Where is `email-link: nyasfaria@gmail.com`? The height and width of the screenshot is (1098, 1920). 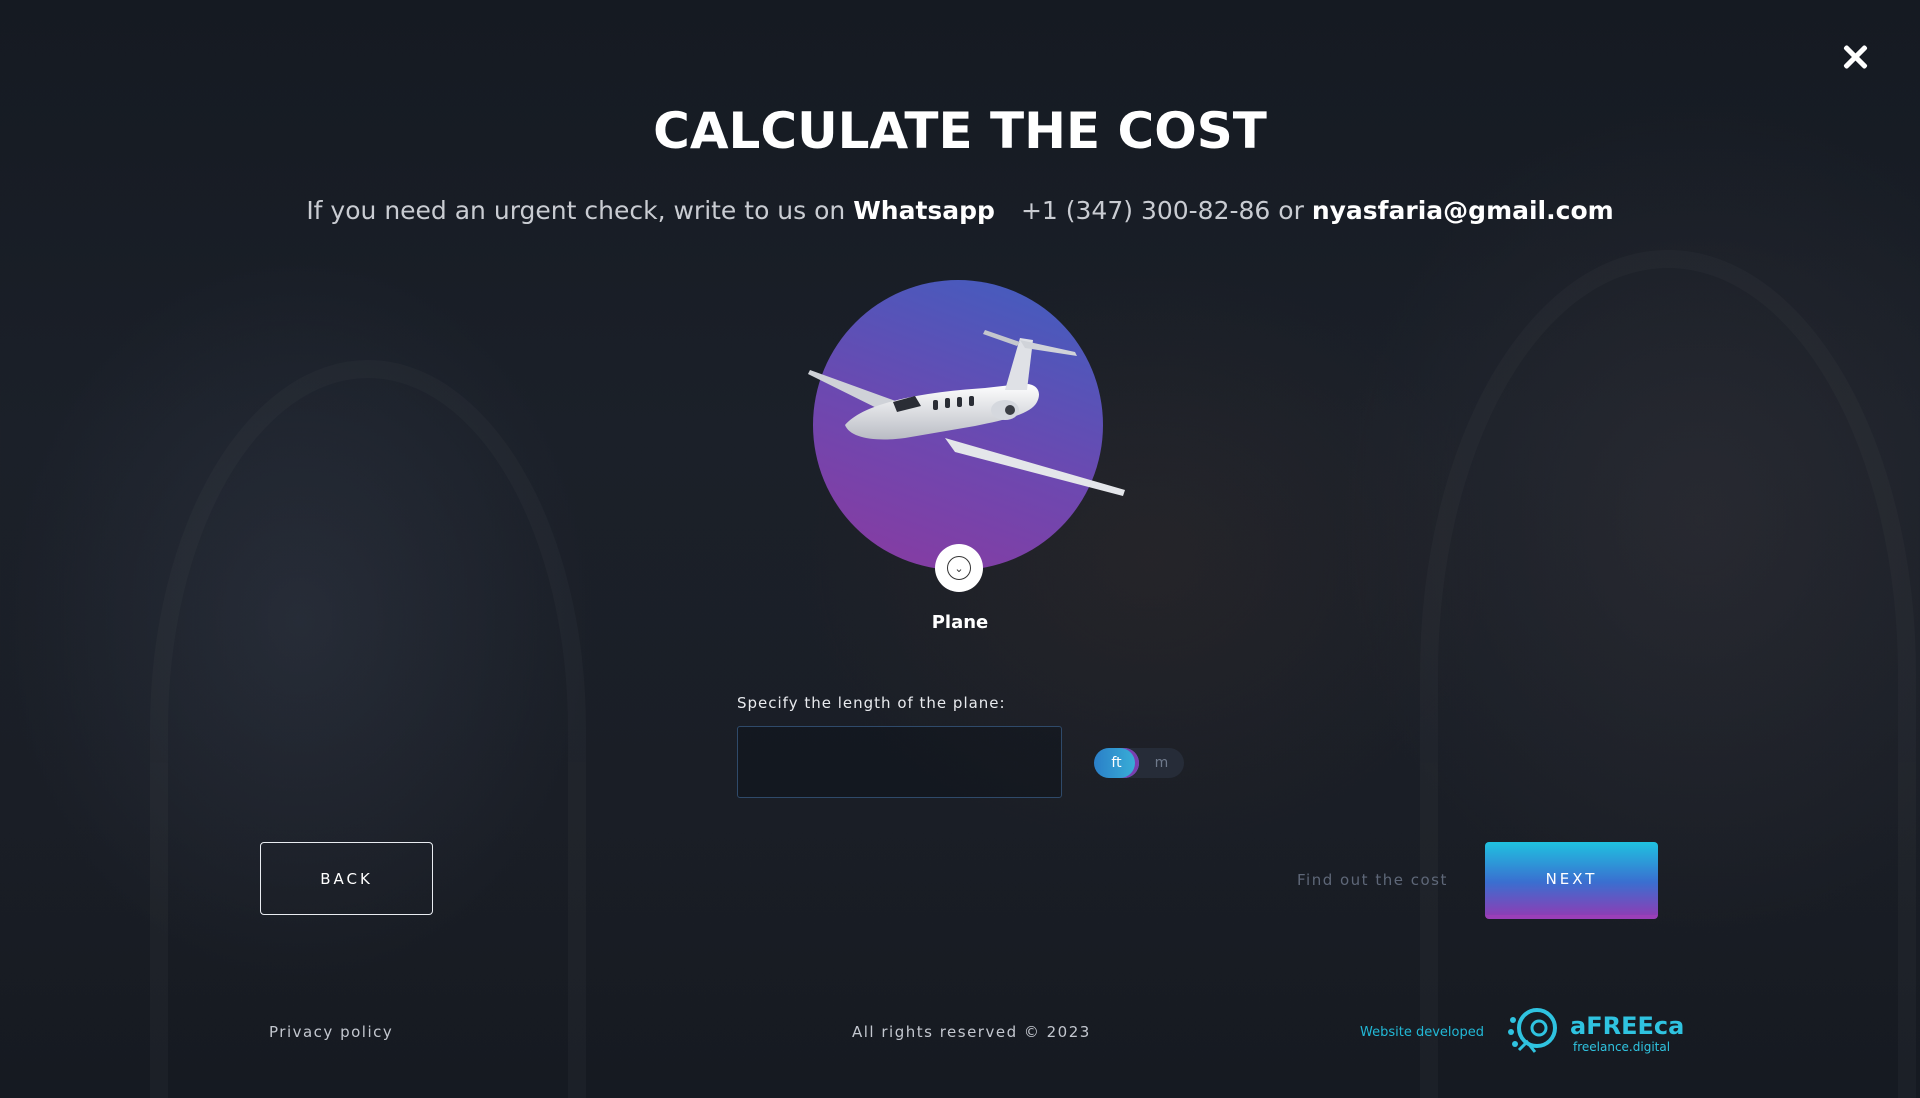
email-link: nyasfaria@gmail.com is located at coordinates (1463, 210).